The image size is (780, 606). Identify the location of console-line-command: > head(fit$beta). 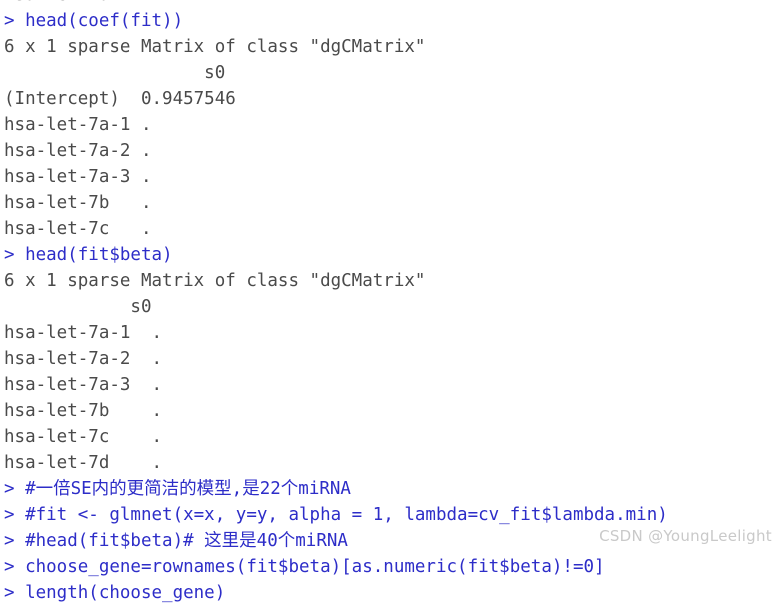
(390, 255).